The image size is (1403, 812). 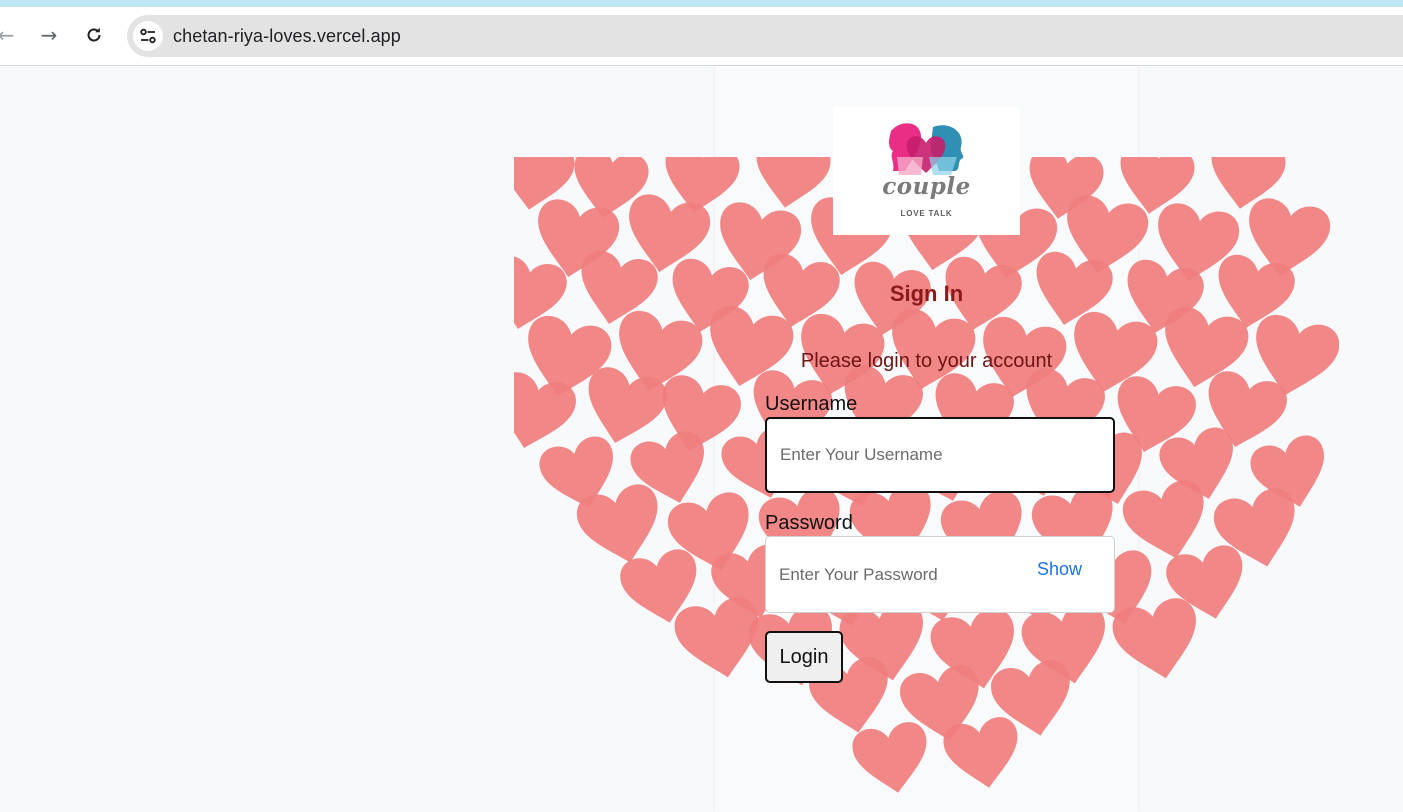 I want to click on reload-icon, so click(x=94, y=34).